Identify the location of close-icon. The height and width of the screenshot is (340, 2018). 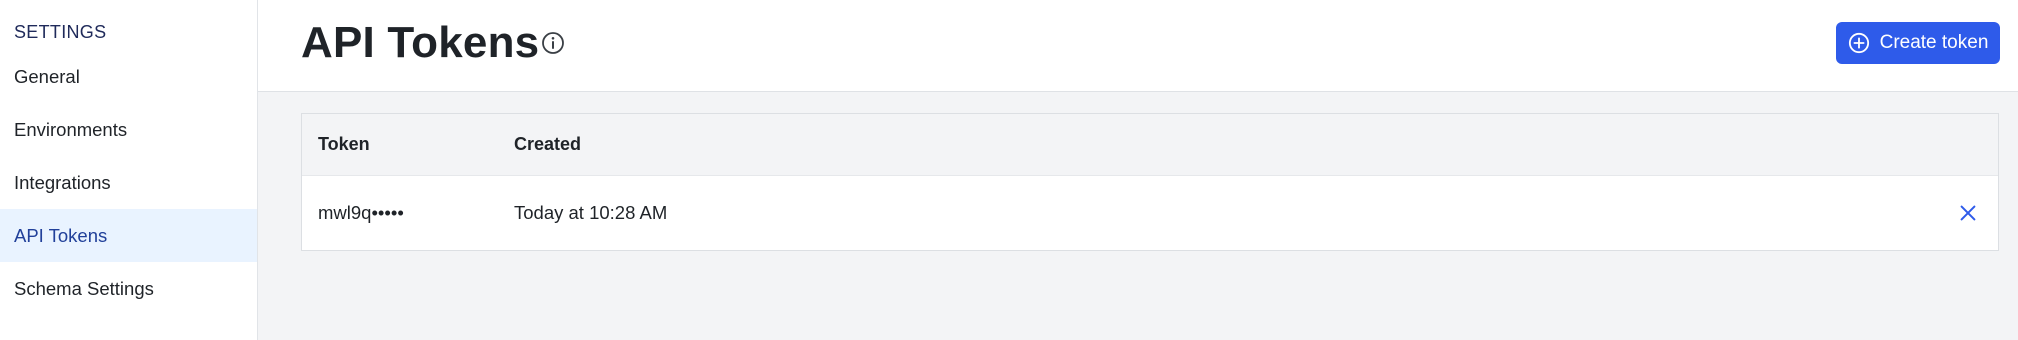
(1968, 213).